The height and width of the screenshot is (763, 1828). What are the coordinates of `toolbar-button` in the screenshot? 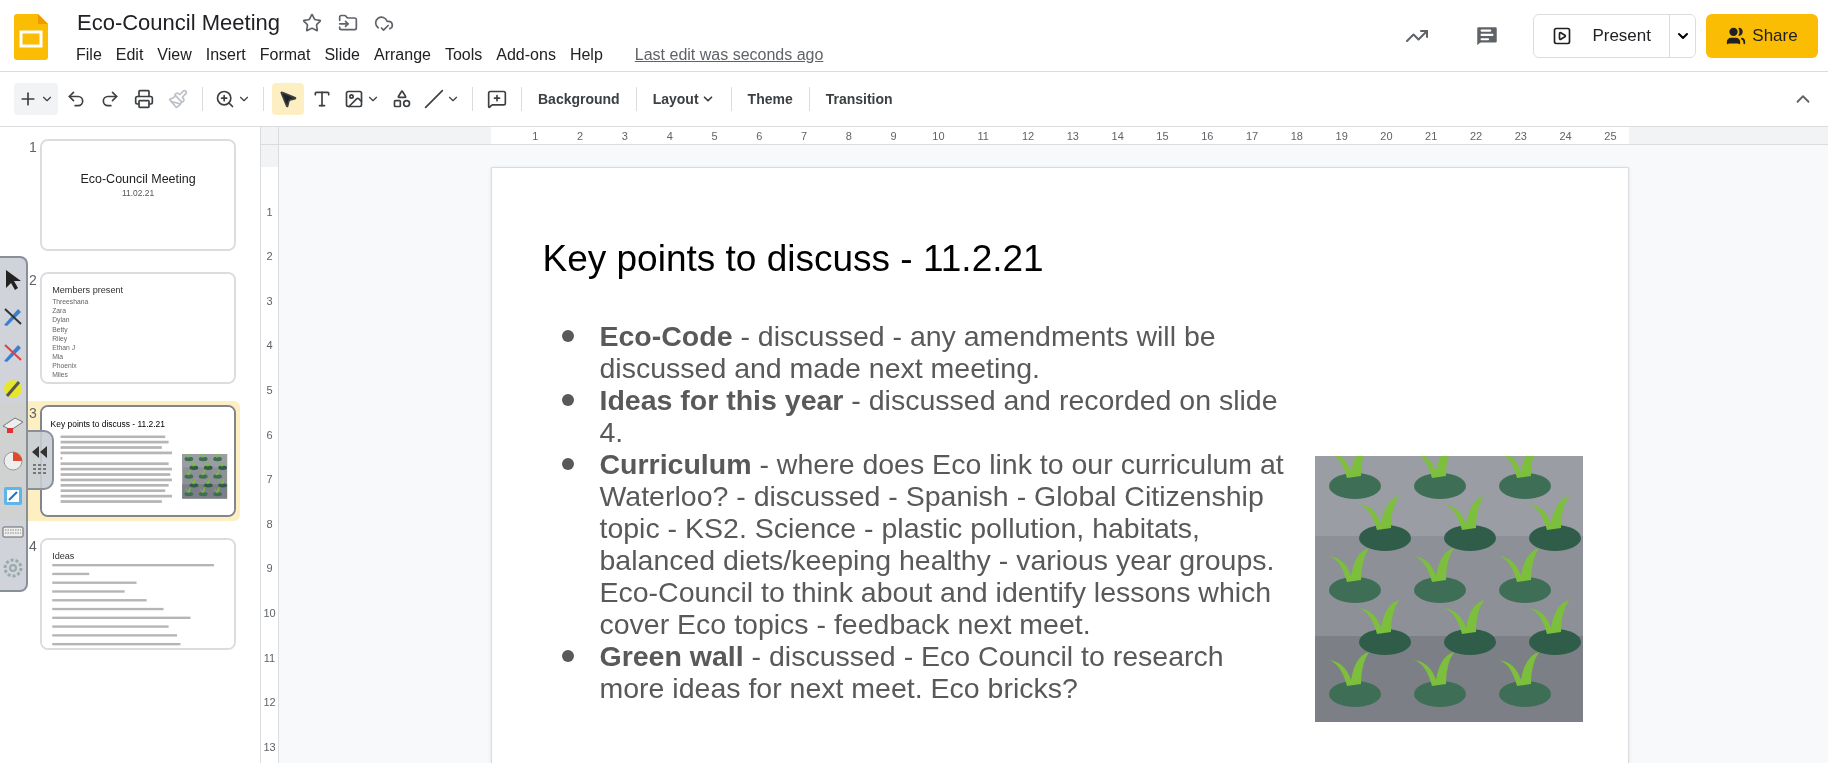 It's located at (288, 99).